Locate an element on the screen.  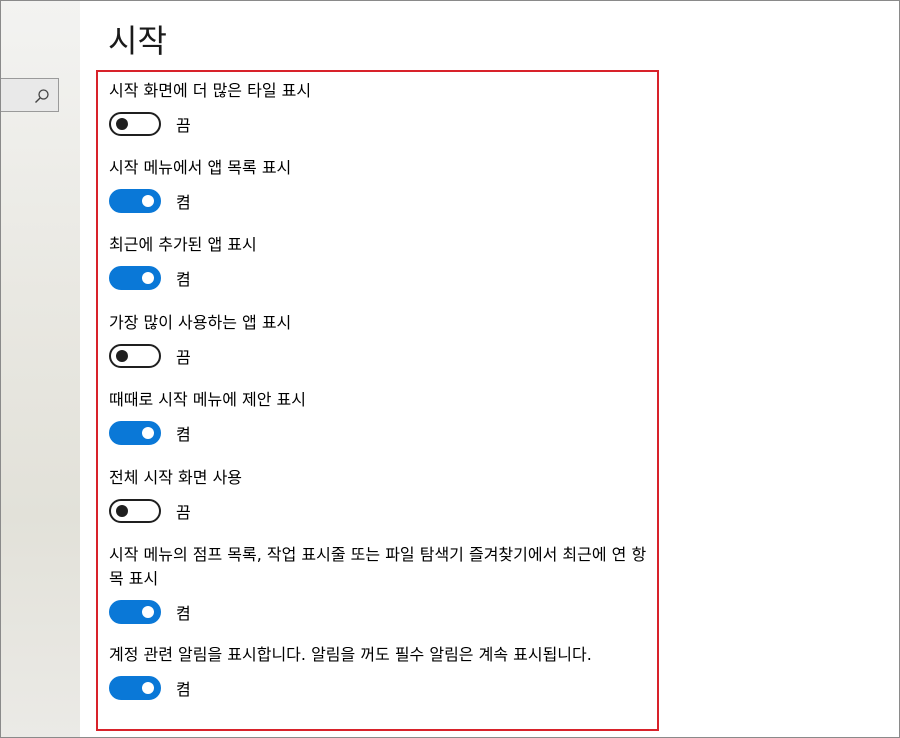
sidebar is located at coordinates (40, 369).